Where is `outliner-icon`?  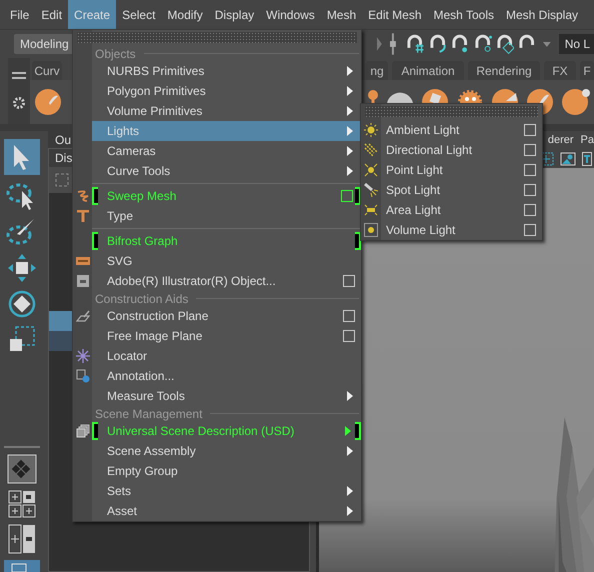 outliner-icon is located at coordinates (22, 566).